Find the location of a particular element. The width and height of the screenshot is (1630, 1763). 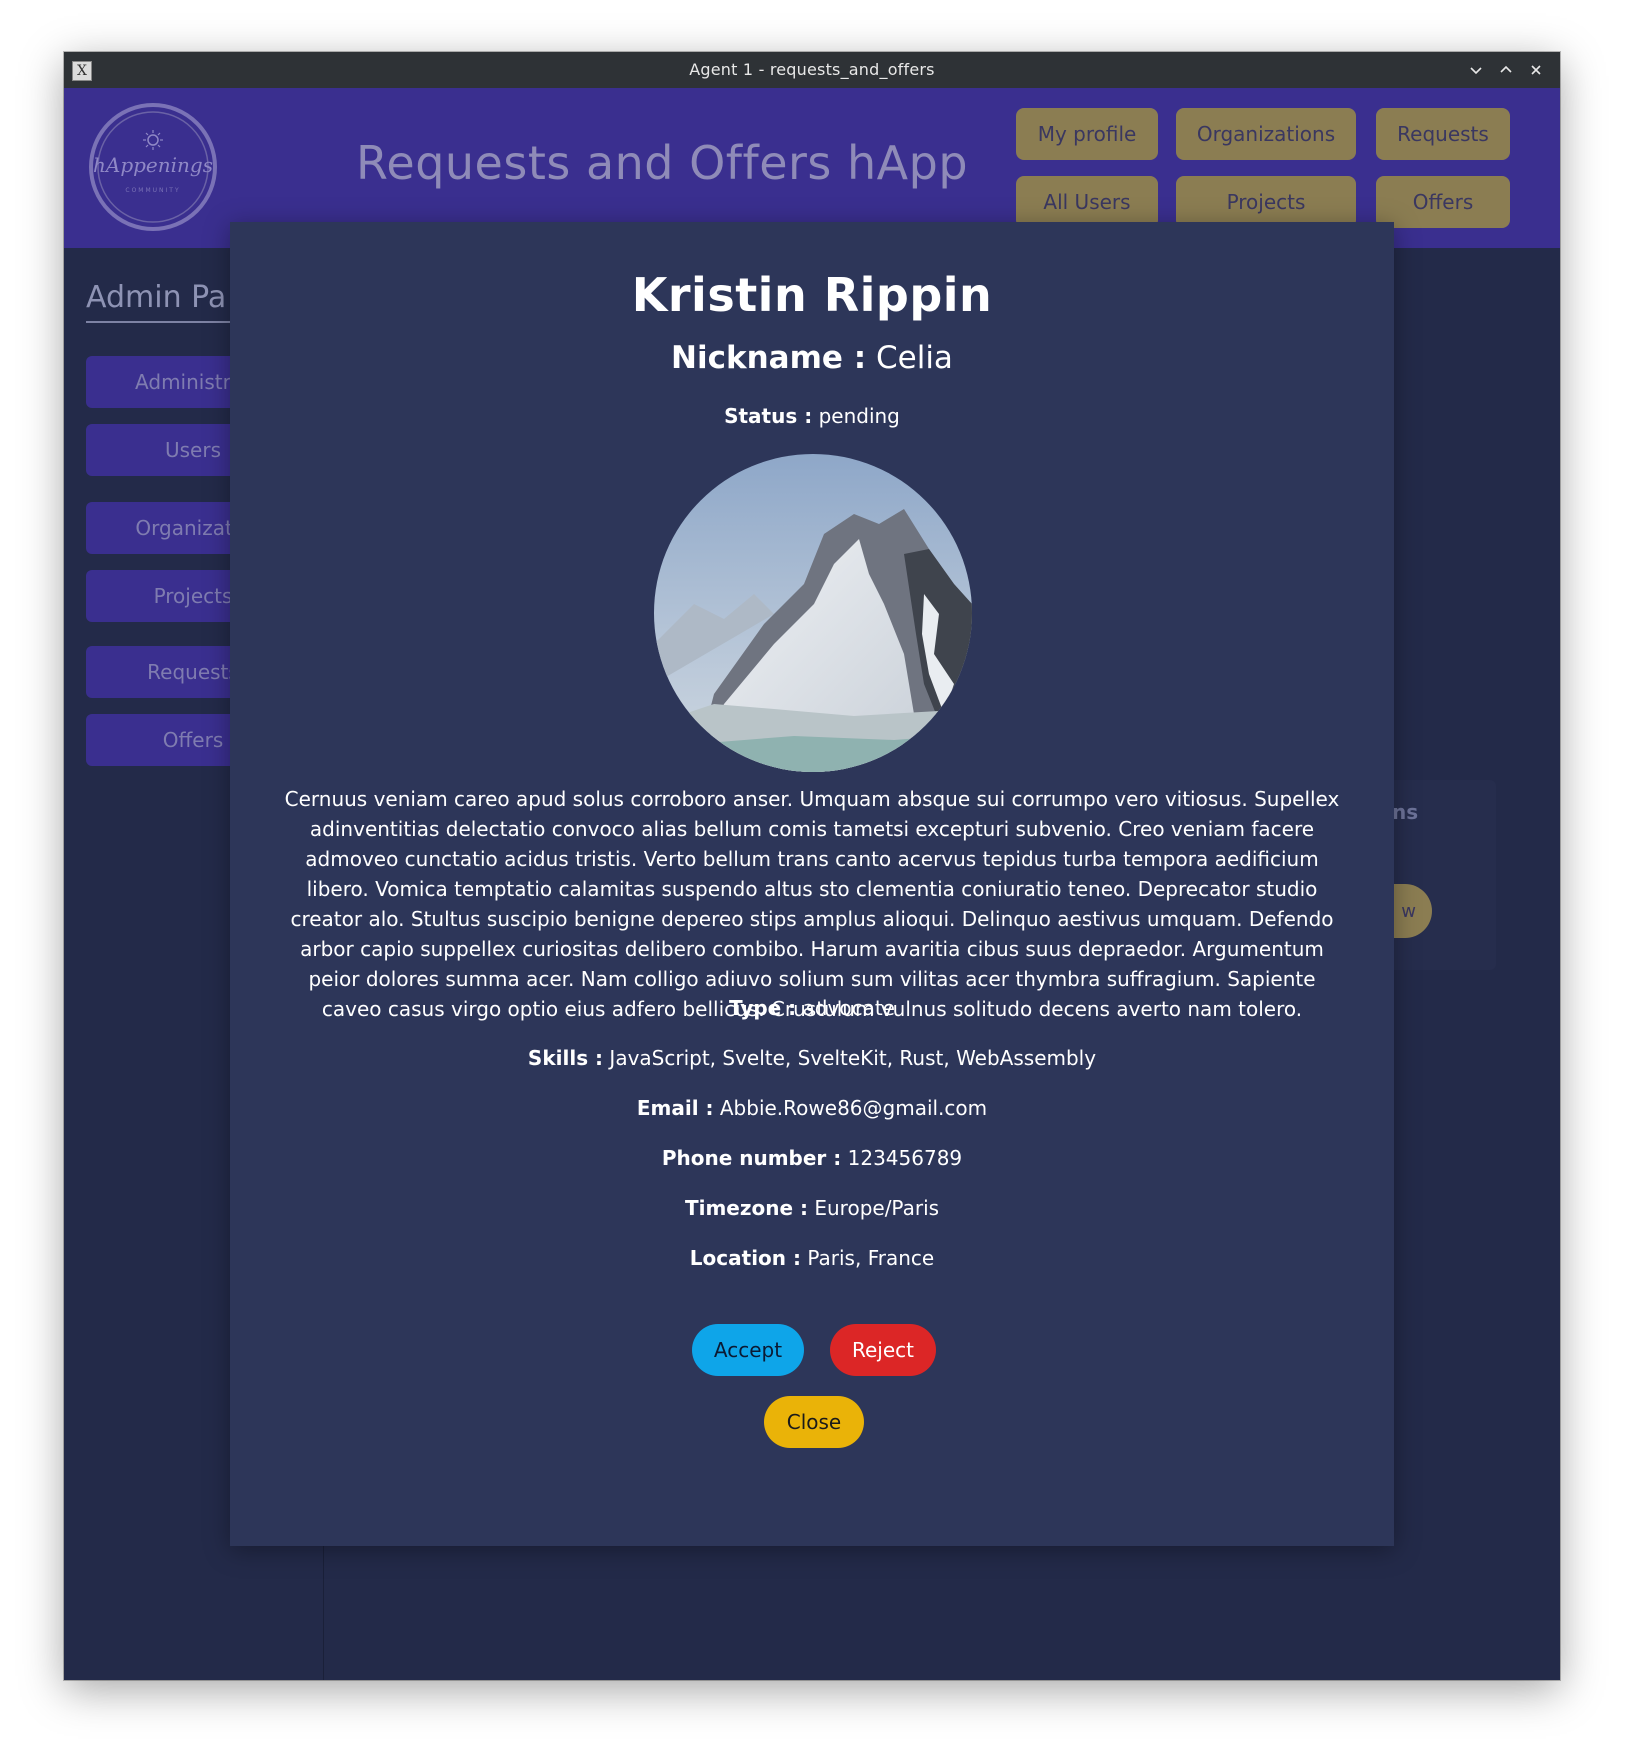

skills-label: Skills : is located at coordinates (565, 1058).